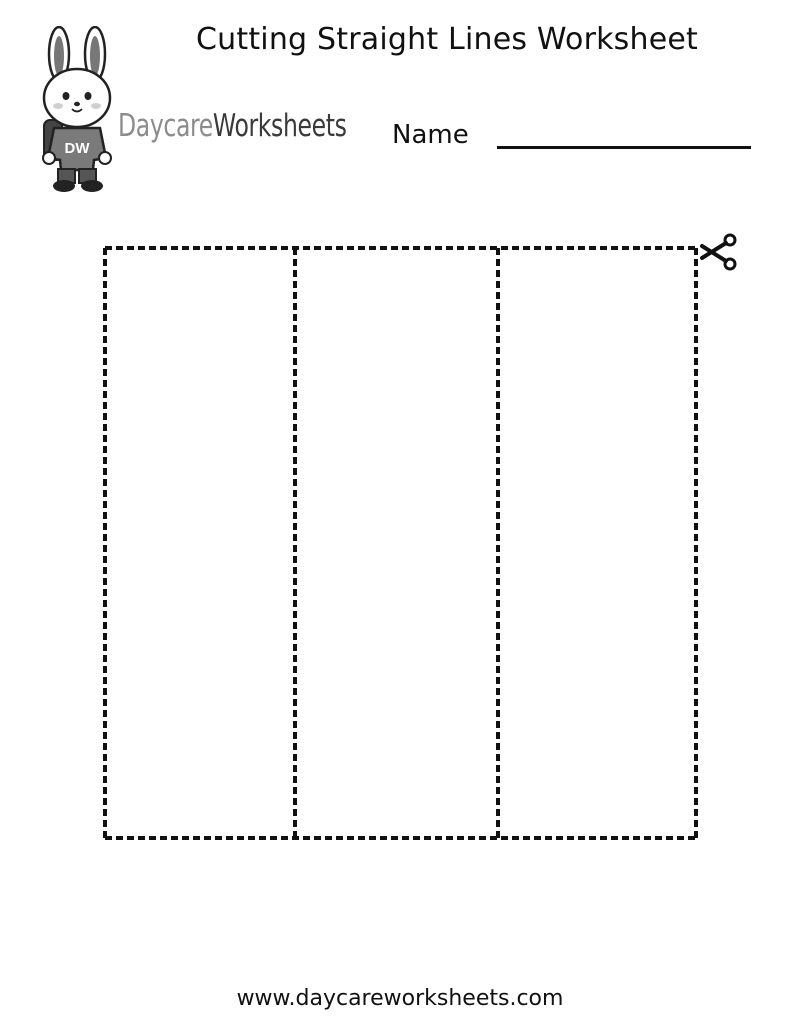 The width and height of the screenshot is (800, 1035). I want to click on scissors-icon, so click(718, 252).